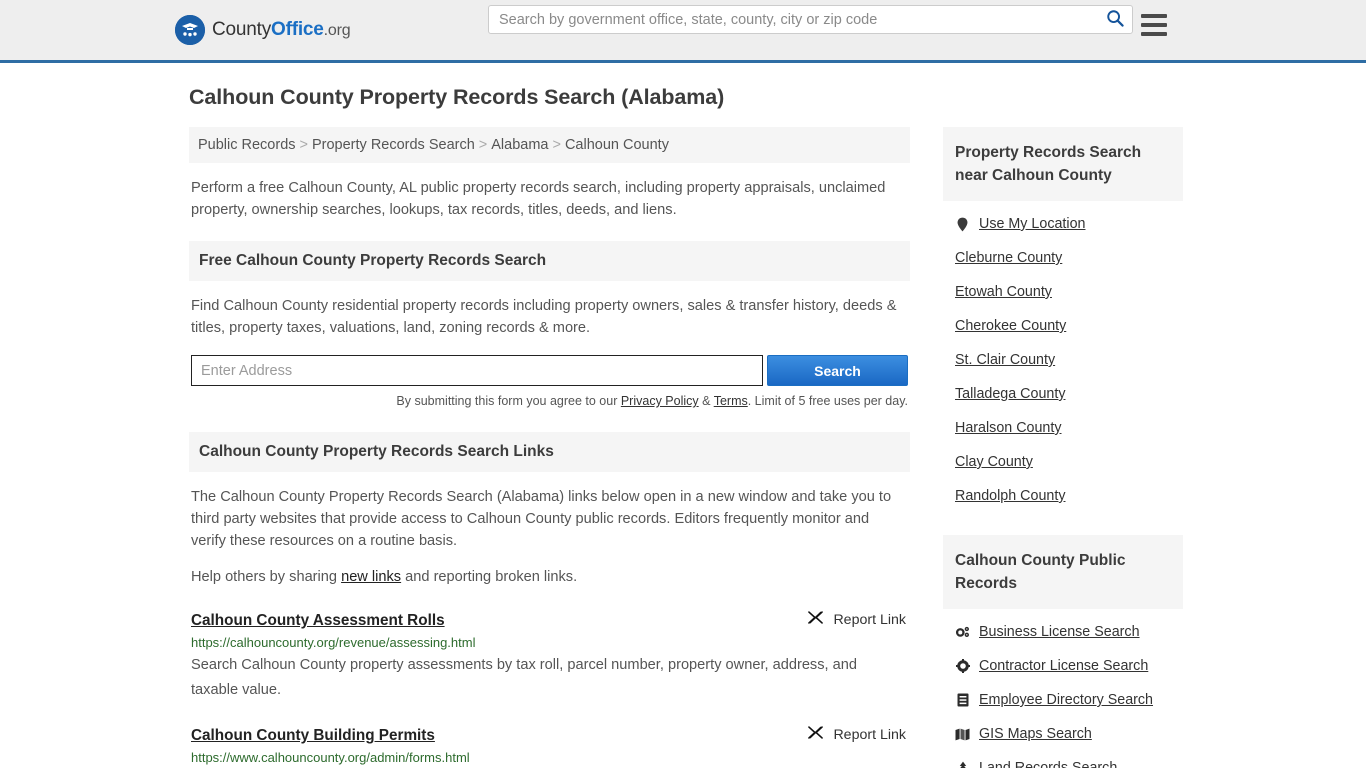  I want to click on new-links-link: new links, so click(371, 577).